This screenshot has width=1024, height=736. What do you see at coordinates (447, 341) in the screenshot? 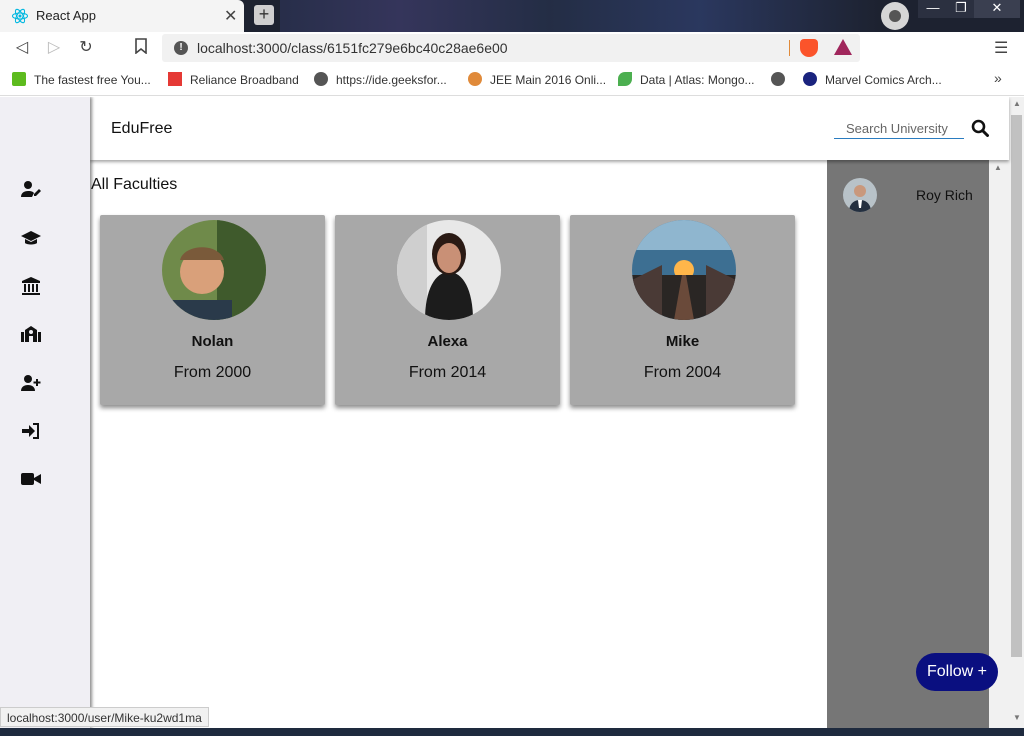
I see `faculty-name: Alexa` at bounding box center [447, 341].